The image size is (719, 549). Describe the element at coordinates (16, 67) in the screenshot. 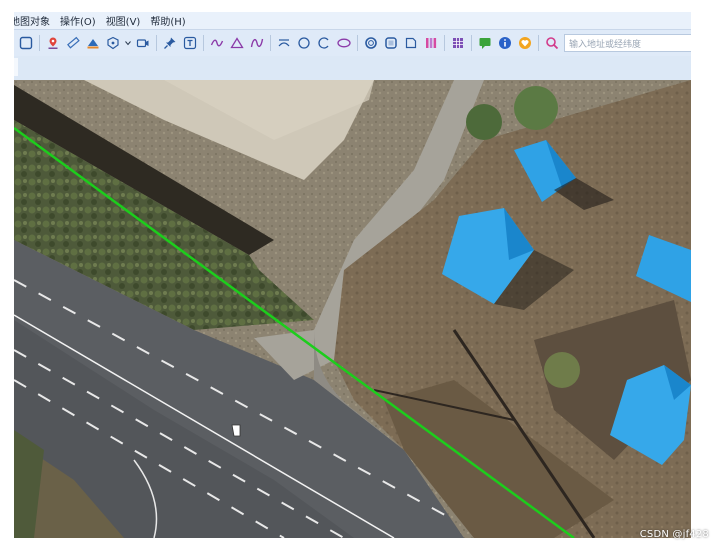

I see `panel-tab` at that location.